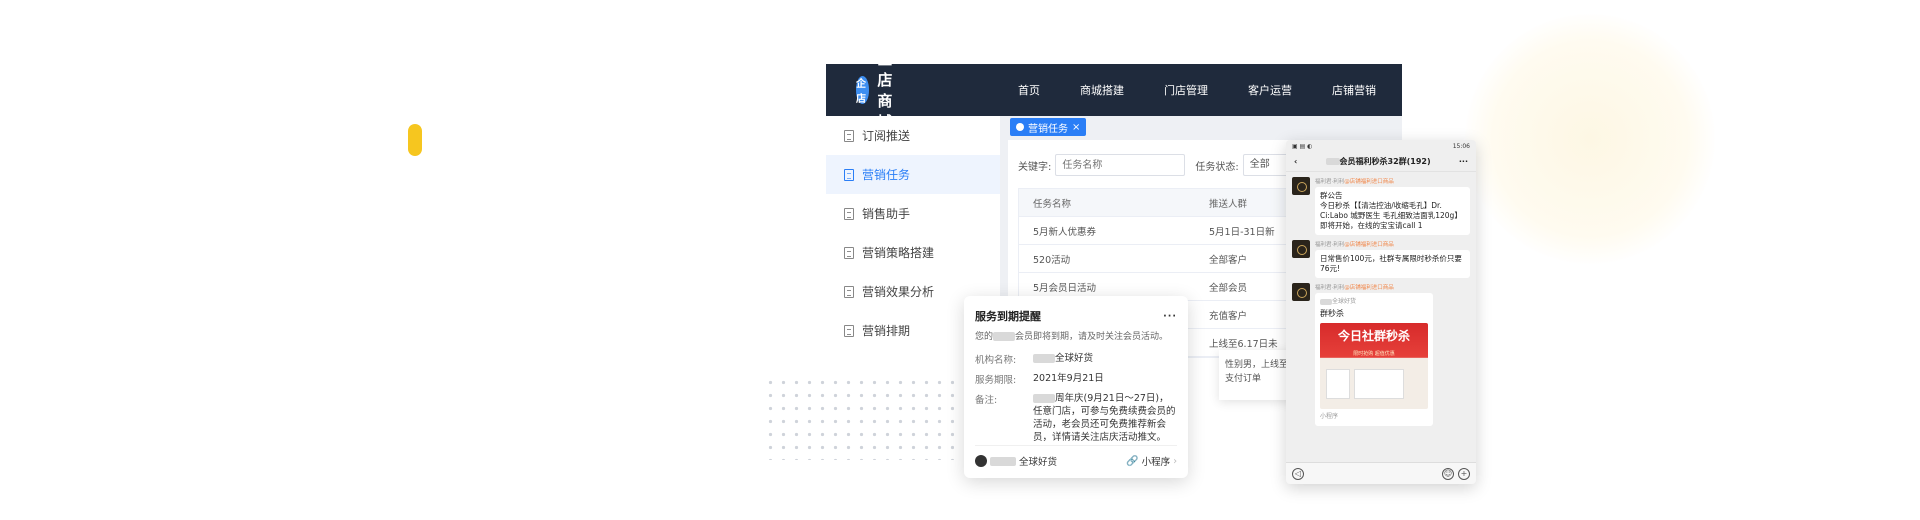 The height and width of the screenshot is (520, 1920). Describe the element at coordinates (1076, 127) in the screenshot. I see `tab-close-icon: ×` at that location.